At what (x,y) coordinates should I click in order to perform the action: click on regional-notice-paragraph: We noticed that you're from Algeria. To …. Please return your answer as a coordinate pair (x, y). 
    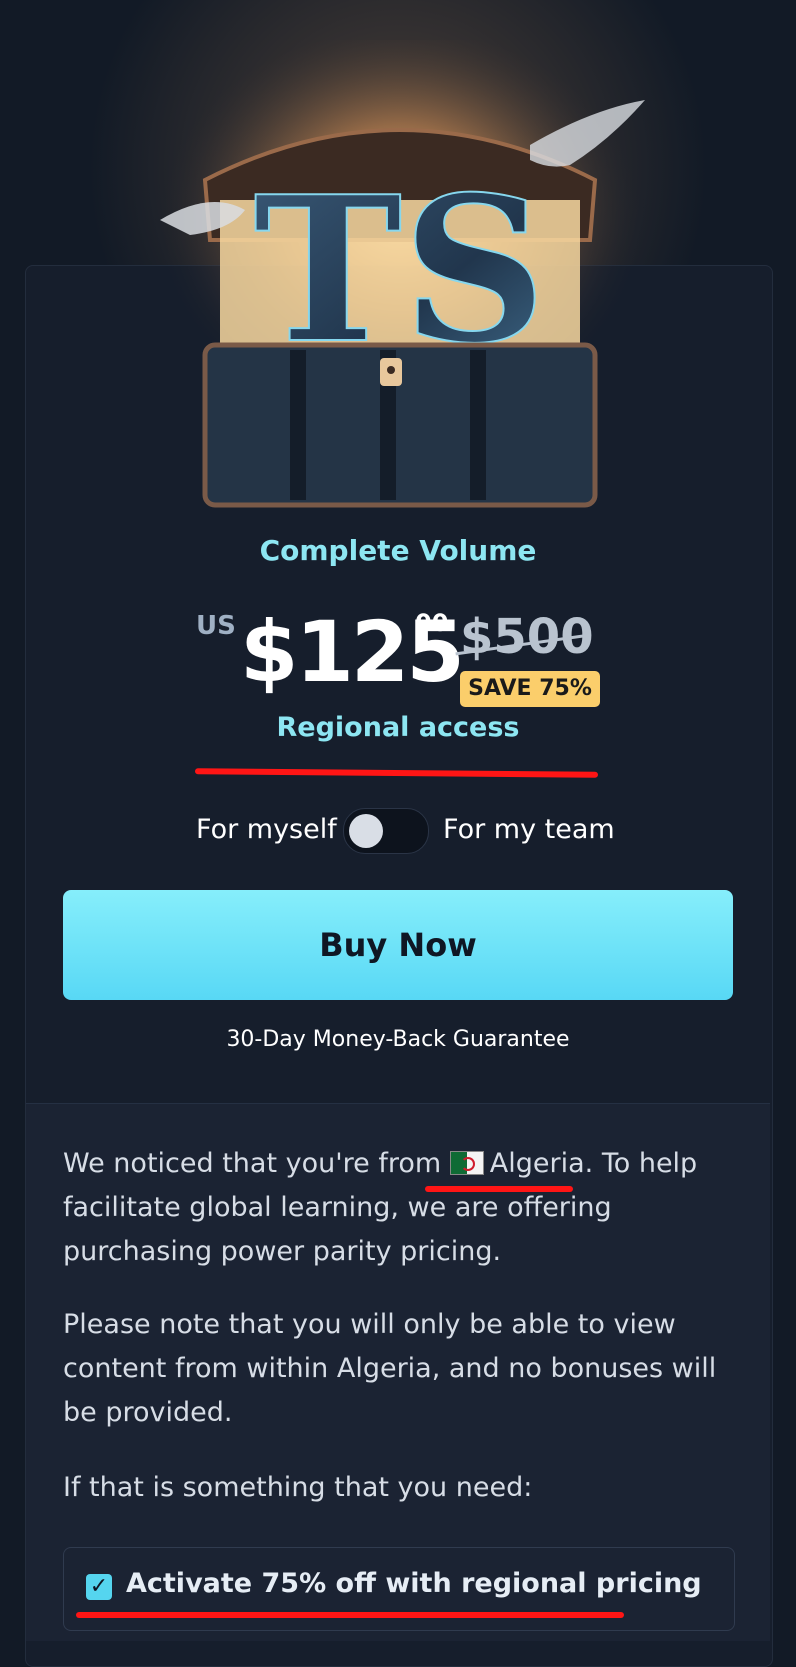
    Looking at the image, I should click on (403, 1208).